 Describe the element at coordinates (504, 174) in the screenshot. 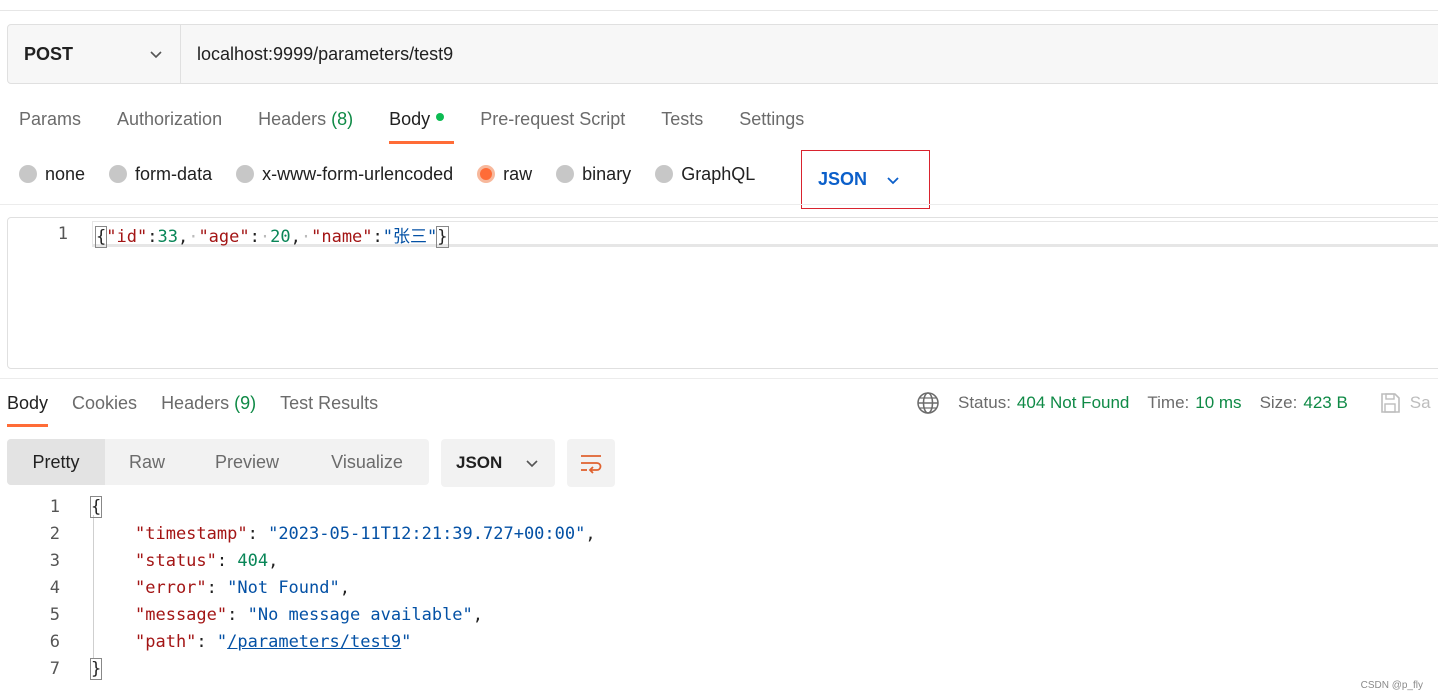

I see `radio-raw: raw` at that location.